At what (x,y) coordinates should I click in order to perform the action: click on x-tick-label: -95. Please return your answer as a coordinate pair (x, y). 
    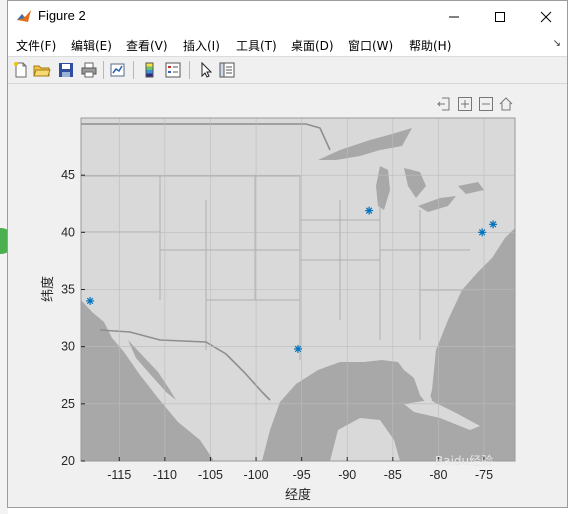
    Looking at the image, I should click on (302, 475).